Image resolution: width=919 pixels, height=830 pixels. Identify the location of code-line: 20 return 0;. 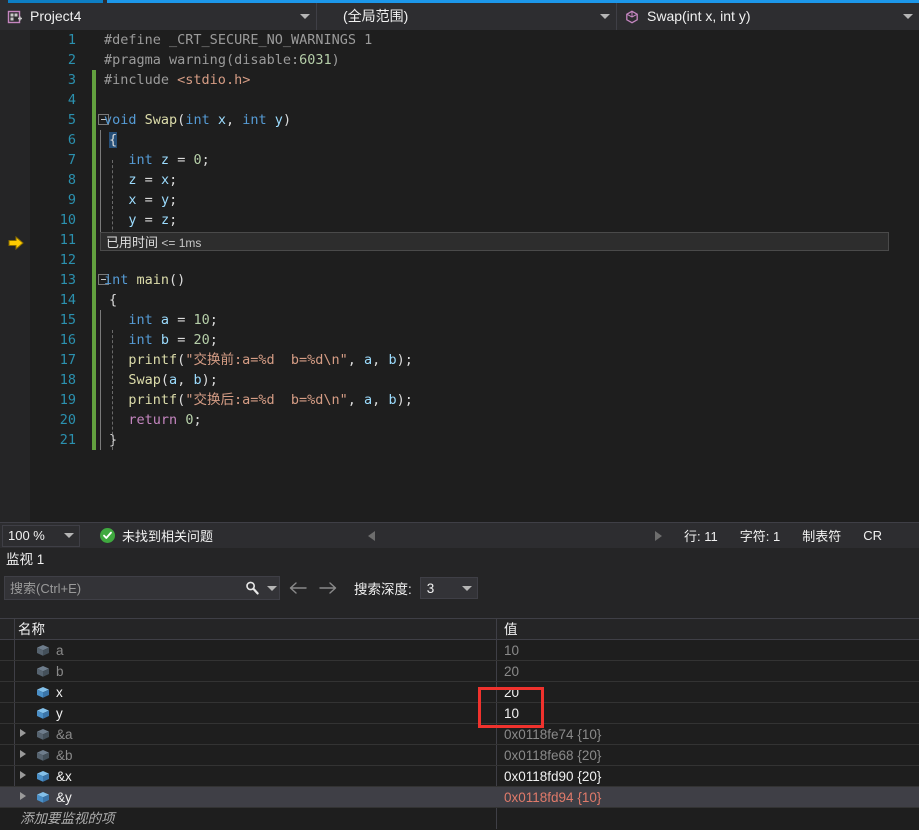
(474, 420).